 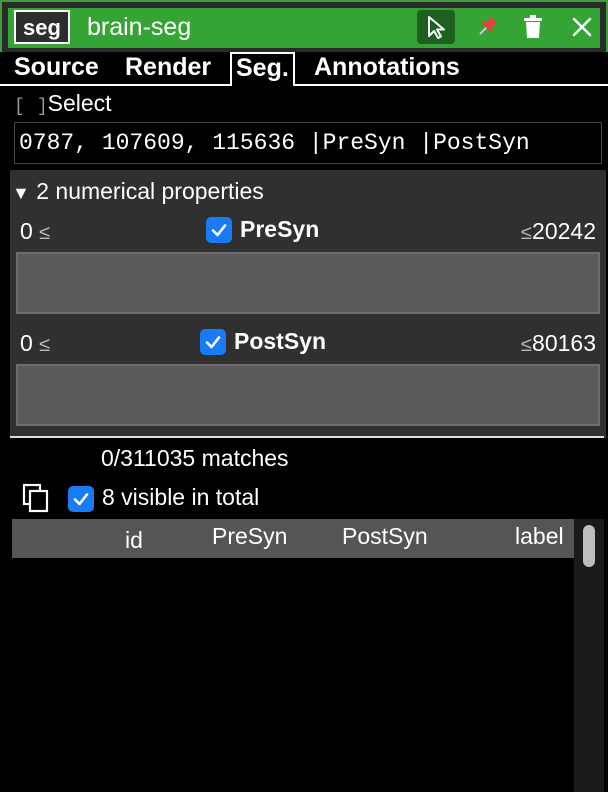 I want to click on postsyn-histogram, so click(x=308, y=395).